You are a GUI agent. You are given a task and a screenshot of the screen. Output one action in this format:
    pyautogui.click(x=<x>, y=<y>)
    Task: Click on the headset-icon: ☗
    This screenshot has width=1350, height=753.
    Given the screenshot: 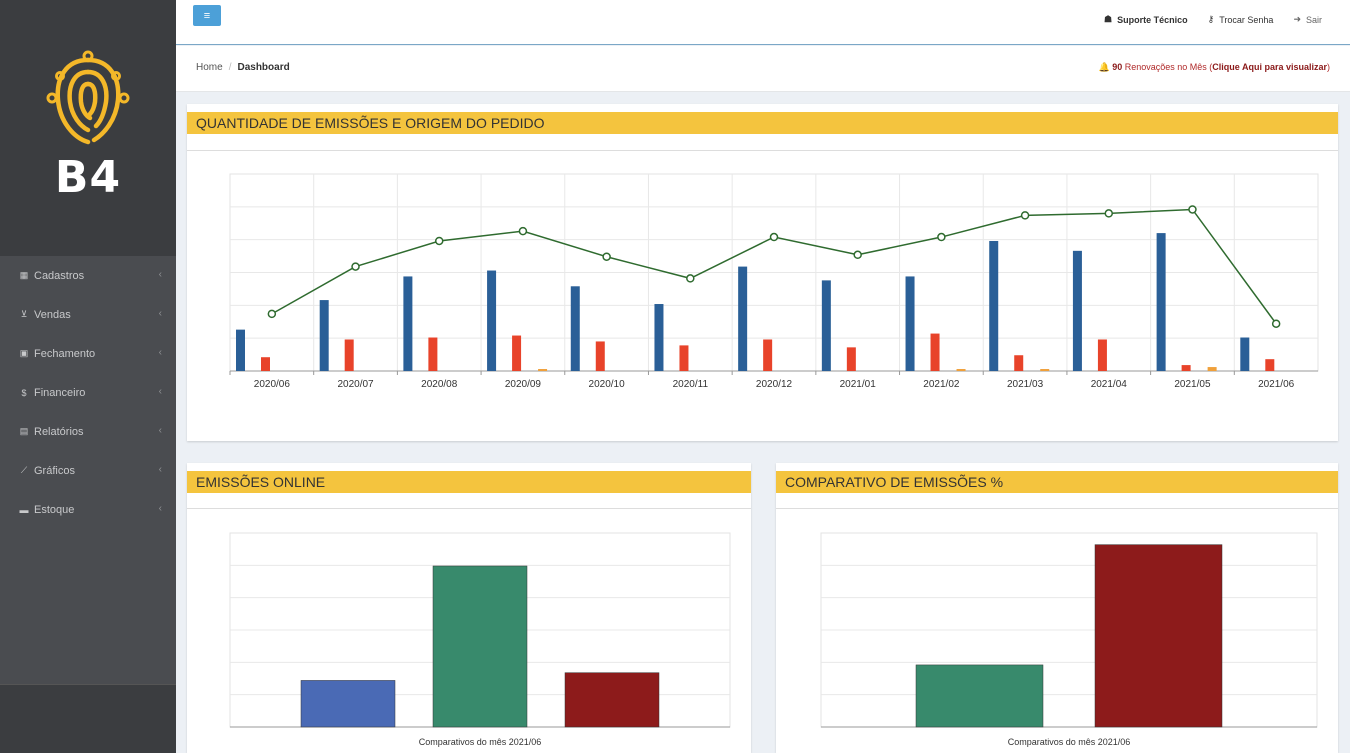 What is the action you would take?
    pyautogui.click(x=1108, y=19)
    